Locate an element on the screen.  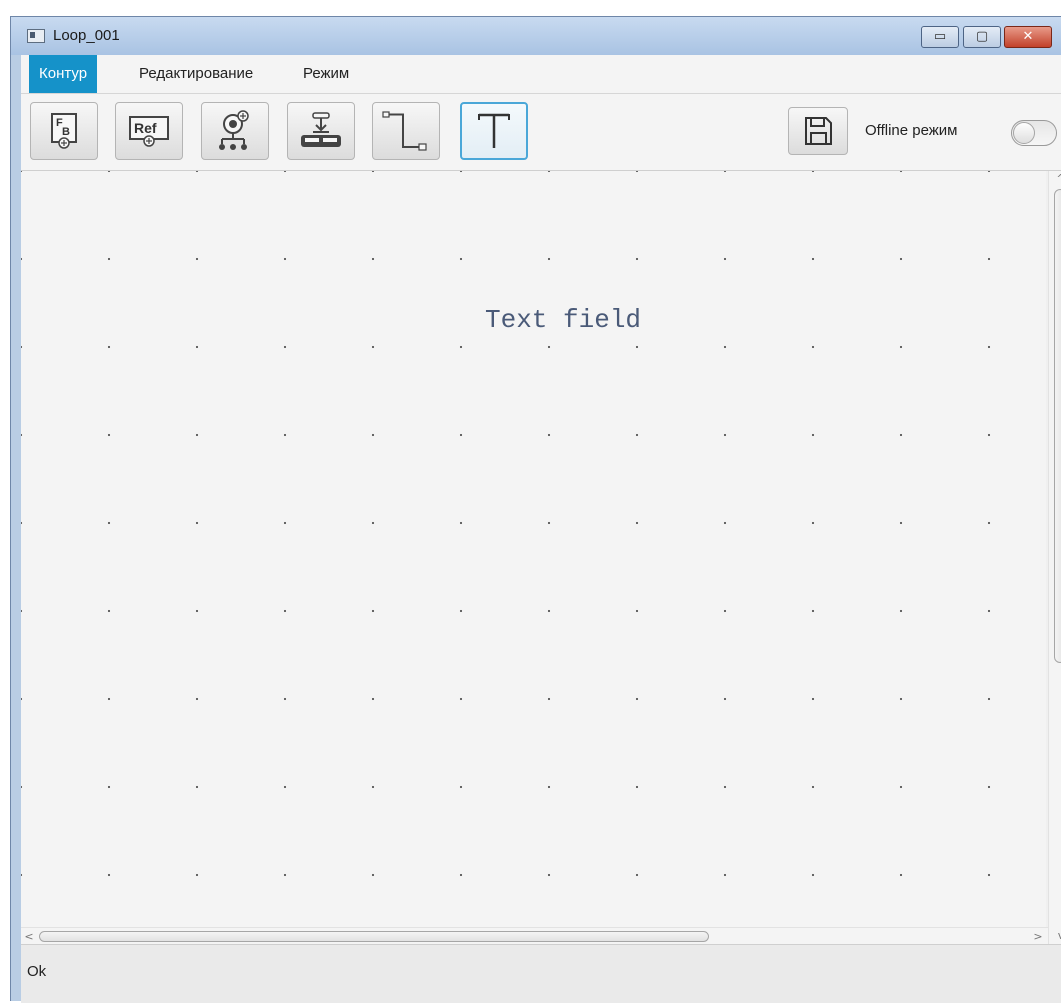
offline-mode-toggle is located at coordinates (1034, 133).